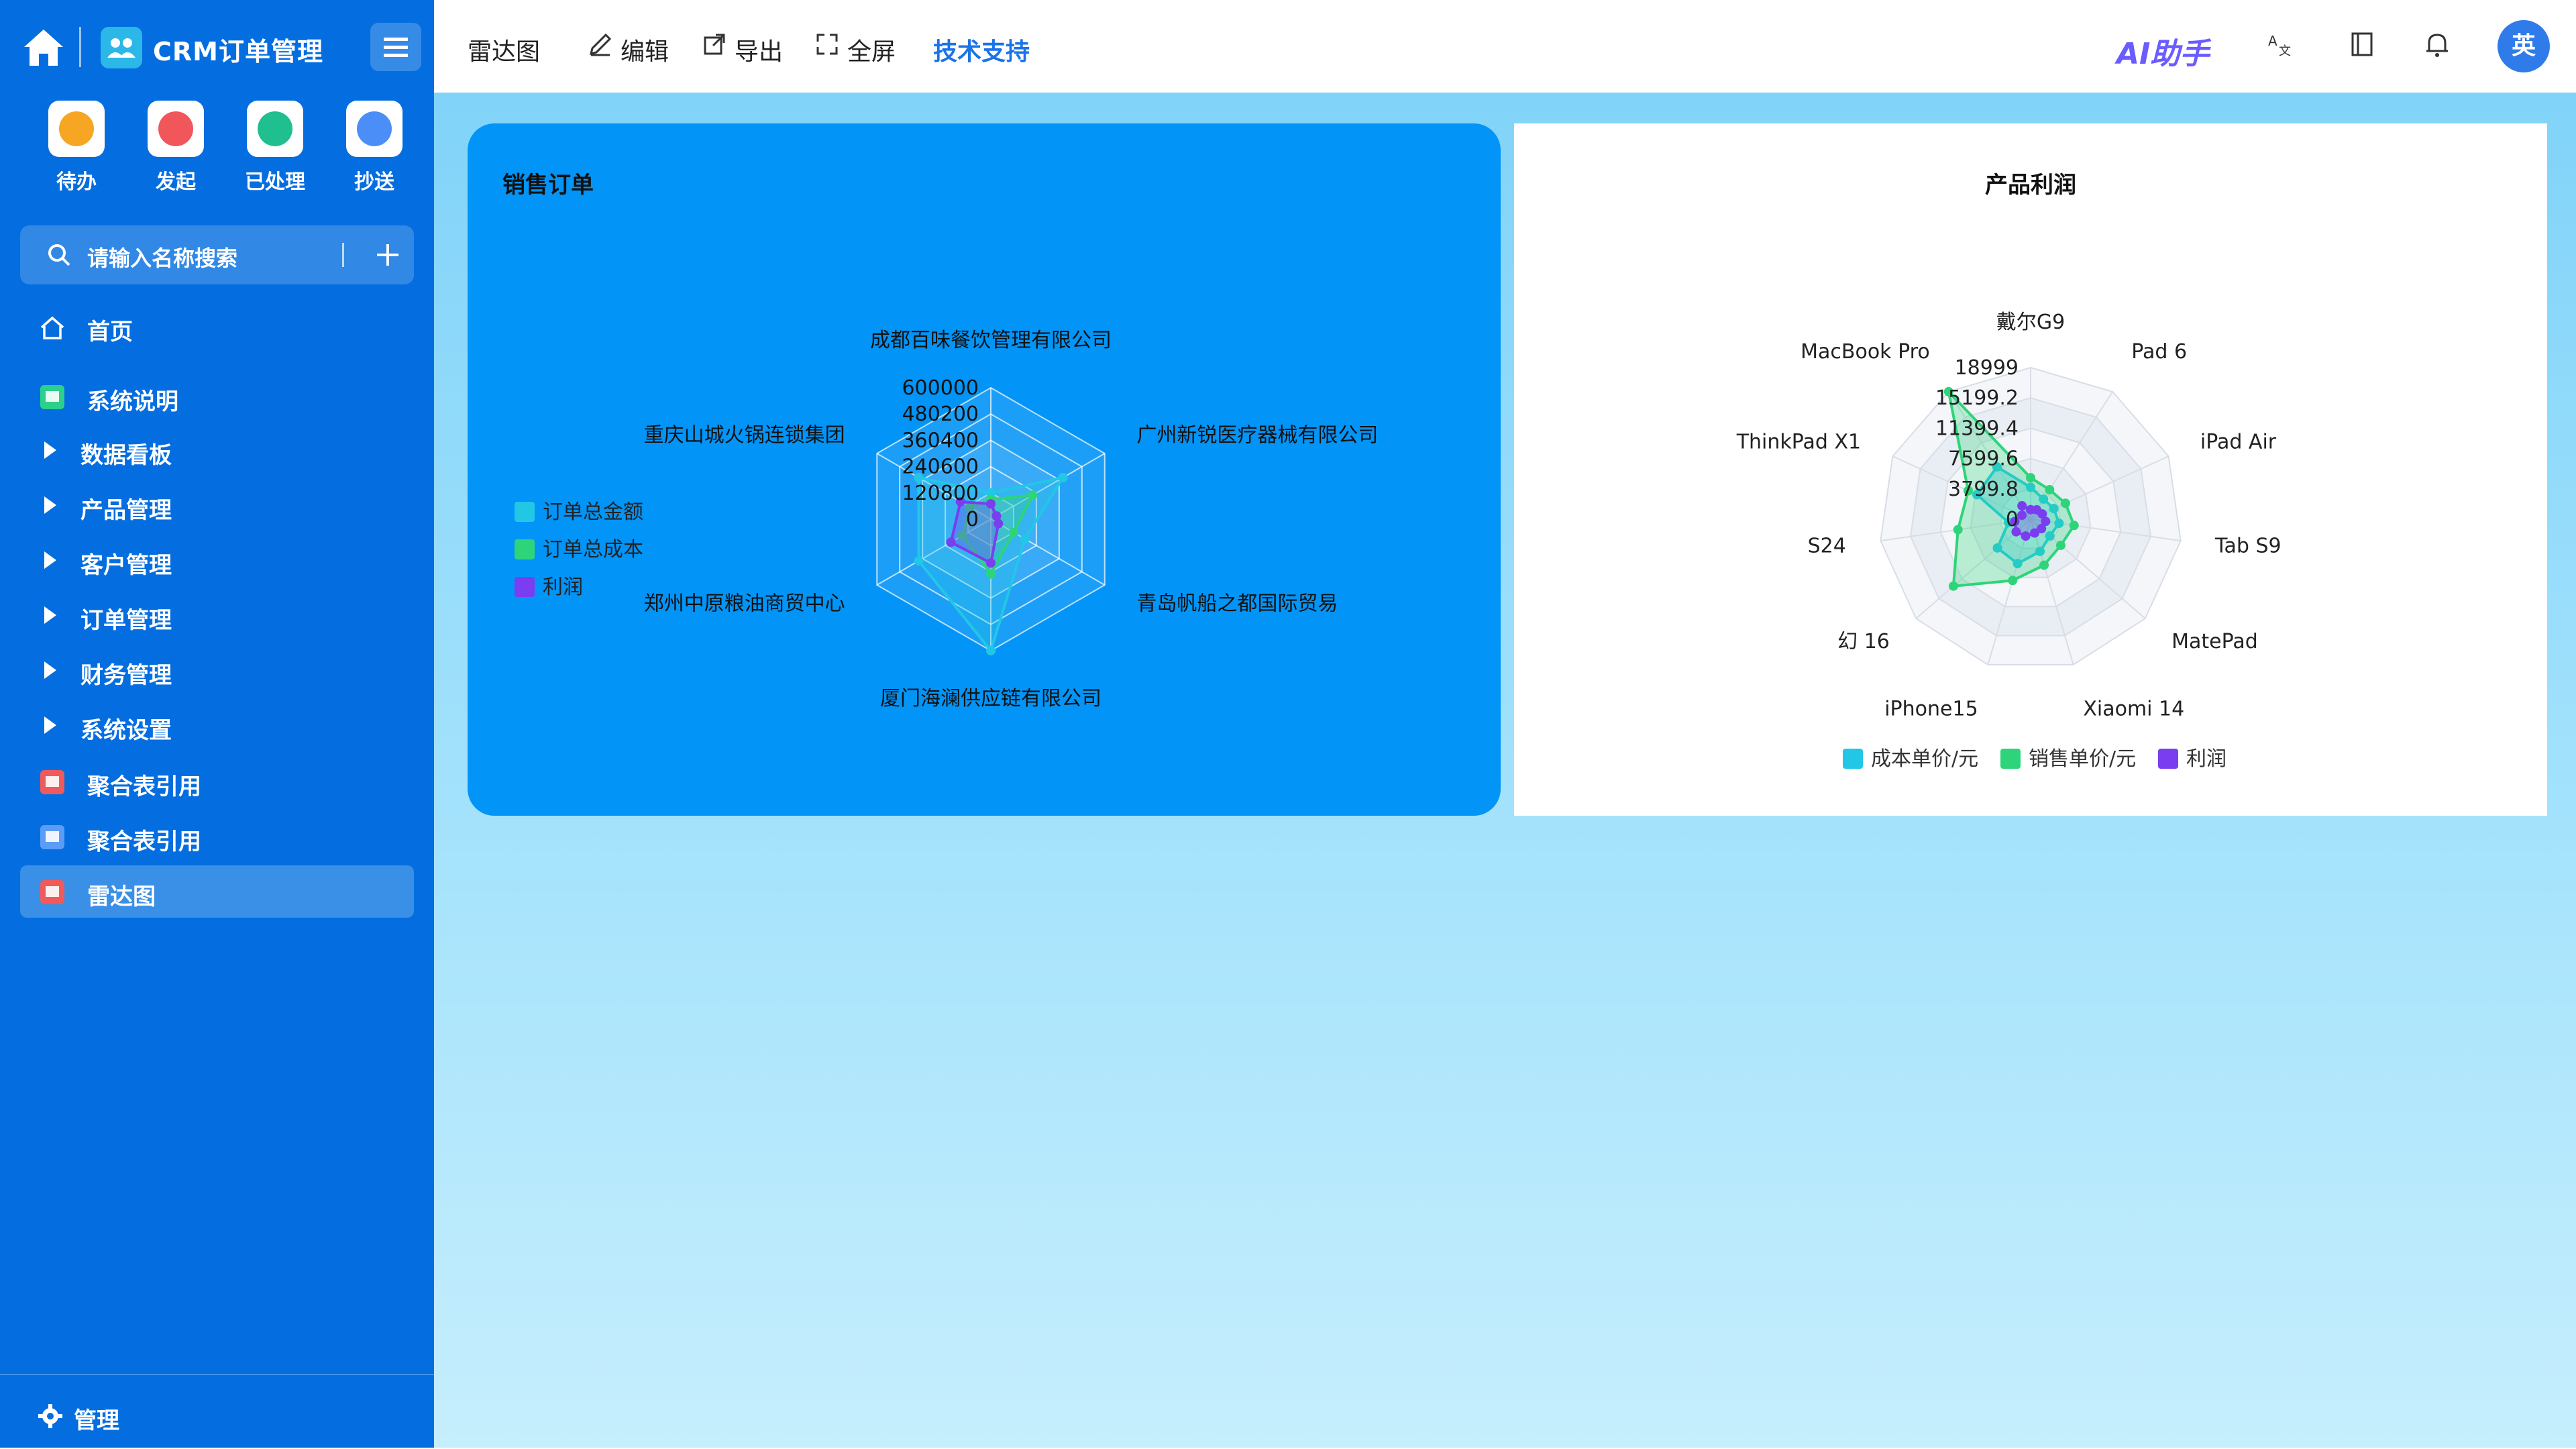 This screenshot has width=2576, height=1449. What do you see at coordinates (940, 414) in the screenshot?
I see `axis-tick-label: 480200` at bounding box center [940, 414].